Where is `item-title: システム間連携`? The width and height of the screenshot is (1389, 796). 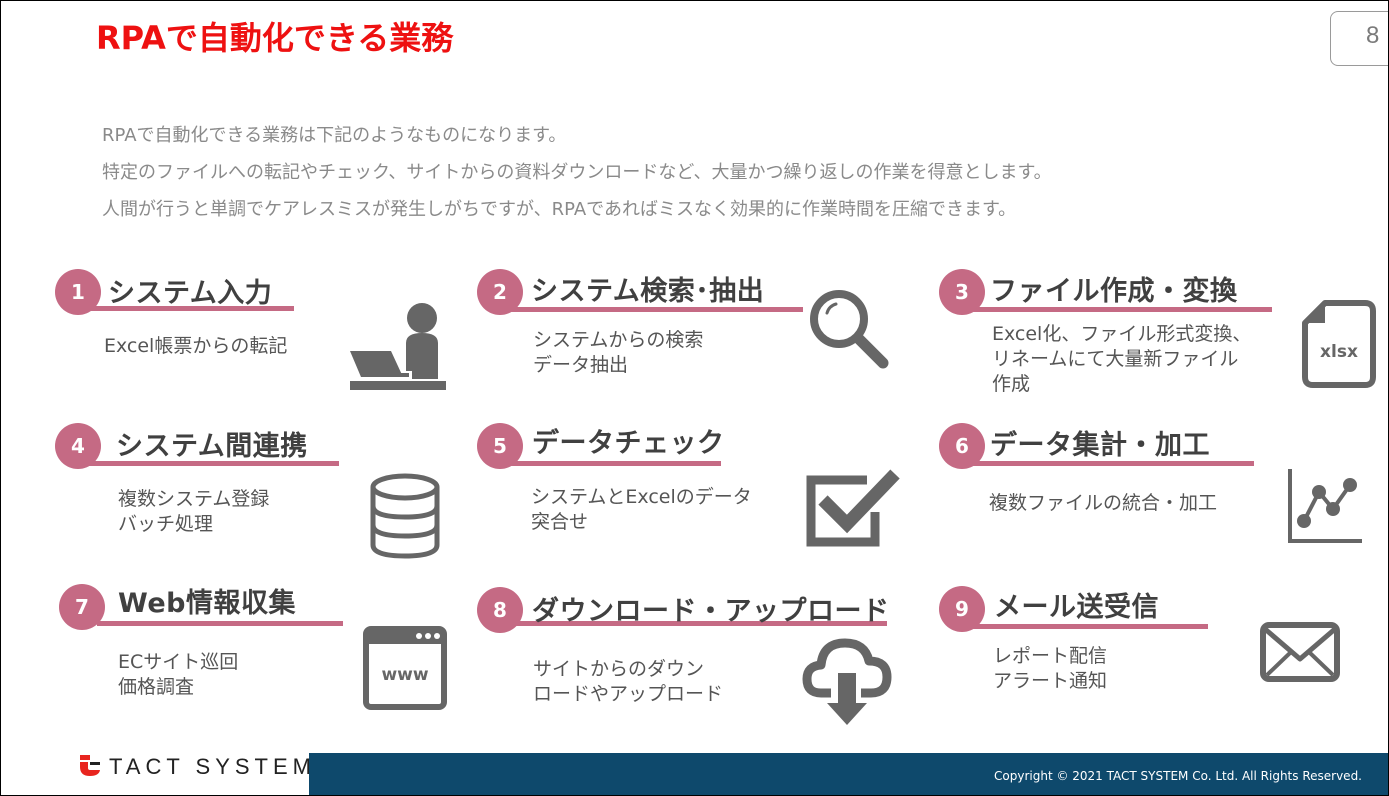 item-title: システム間連携 is located at coordinates (212, 446).